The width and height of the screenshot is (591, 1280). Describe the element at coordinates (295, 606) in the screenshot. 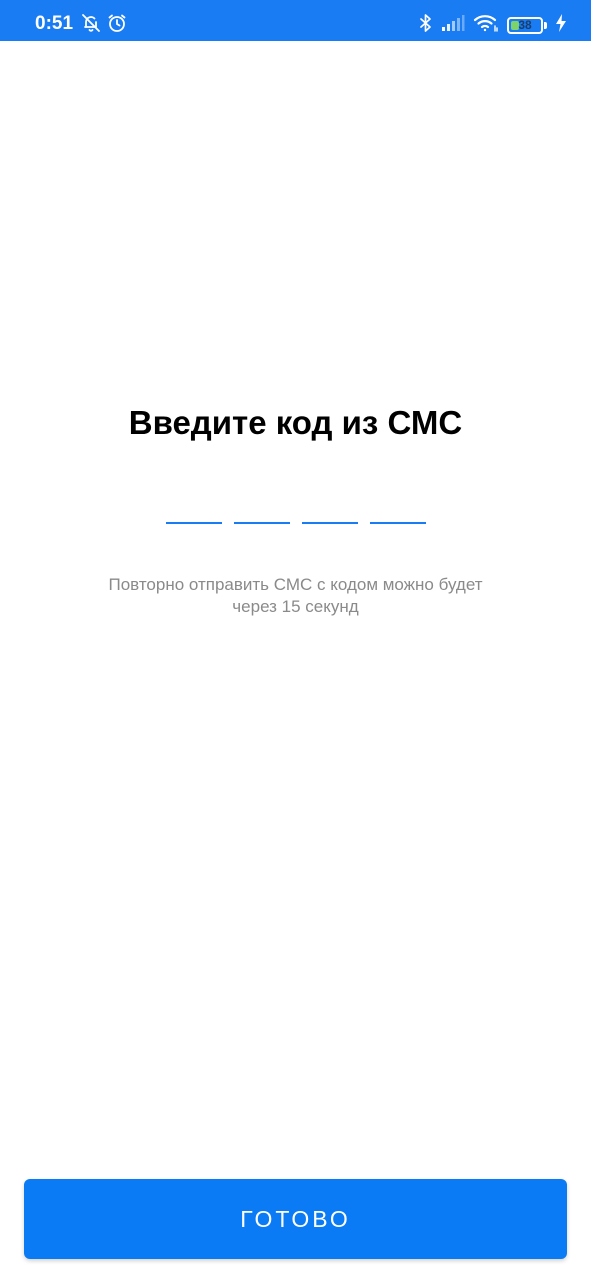

I see `resend-hint-line-2: через 15 секунд` at that location.